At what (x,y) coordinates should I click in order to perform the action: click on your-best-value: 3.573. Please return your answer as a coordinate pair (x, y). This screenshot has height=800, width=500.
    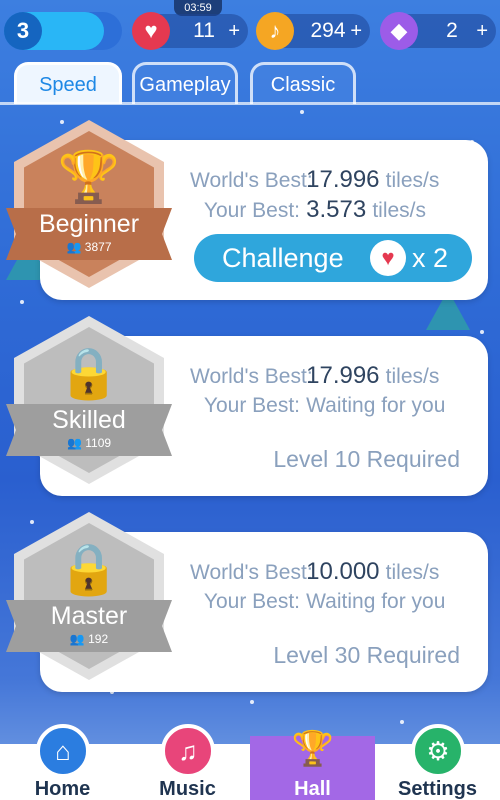
    Looking at the image, I should click on (336, 209).